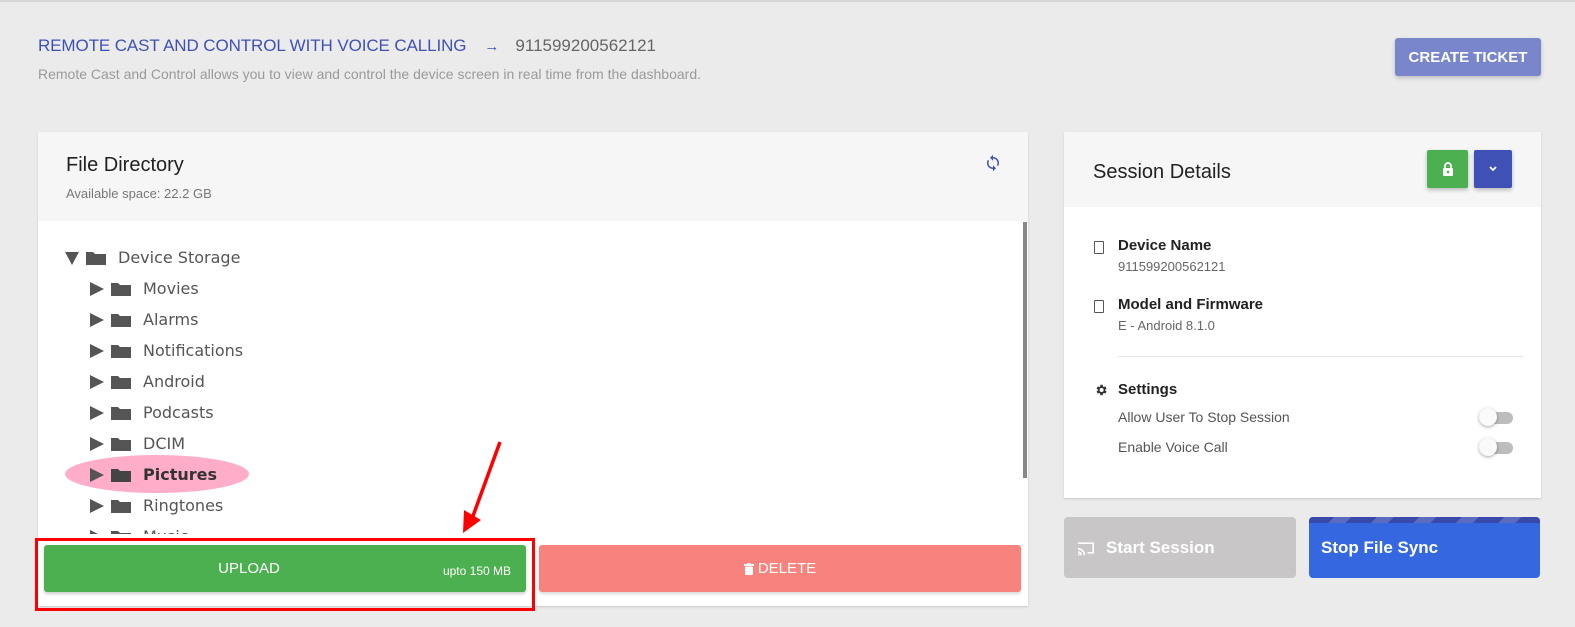 This screenshot has height=627, width=1575. What do you see at coordinates (529, 319) in the screenshot?
I see `tree-folder: Alarms` at bounding box center [529, 319].